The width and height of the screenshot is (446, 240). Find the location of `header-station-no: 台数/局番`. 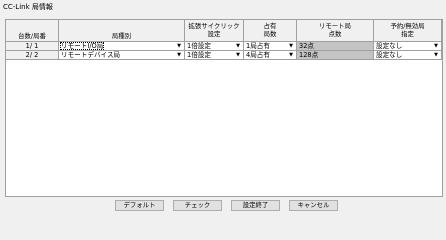

header-station-no: 台数/局番 is located at coordinates (32, 31).